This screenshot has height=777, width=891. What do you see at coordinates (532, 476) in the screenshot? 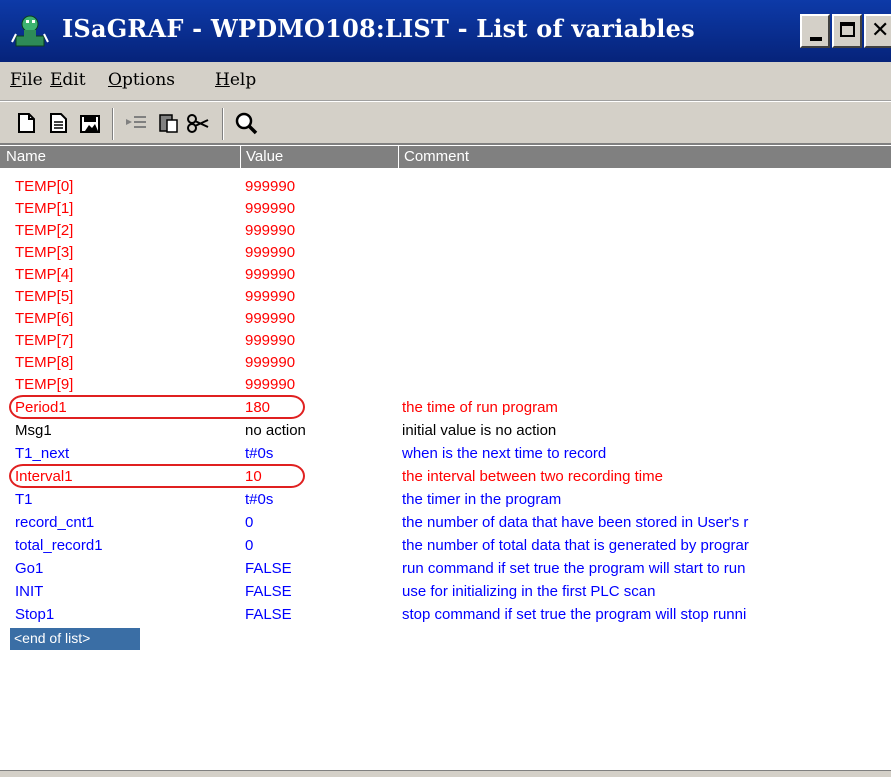
I see `row-comment: the interval between two recording time` at bounding box center [532, 476].